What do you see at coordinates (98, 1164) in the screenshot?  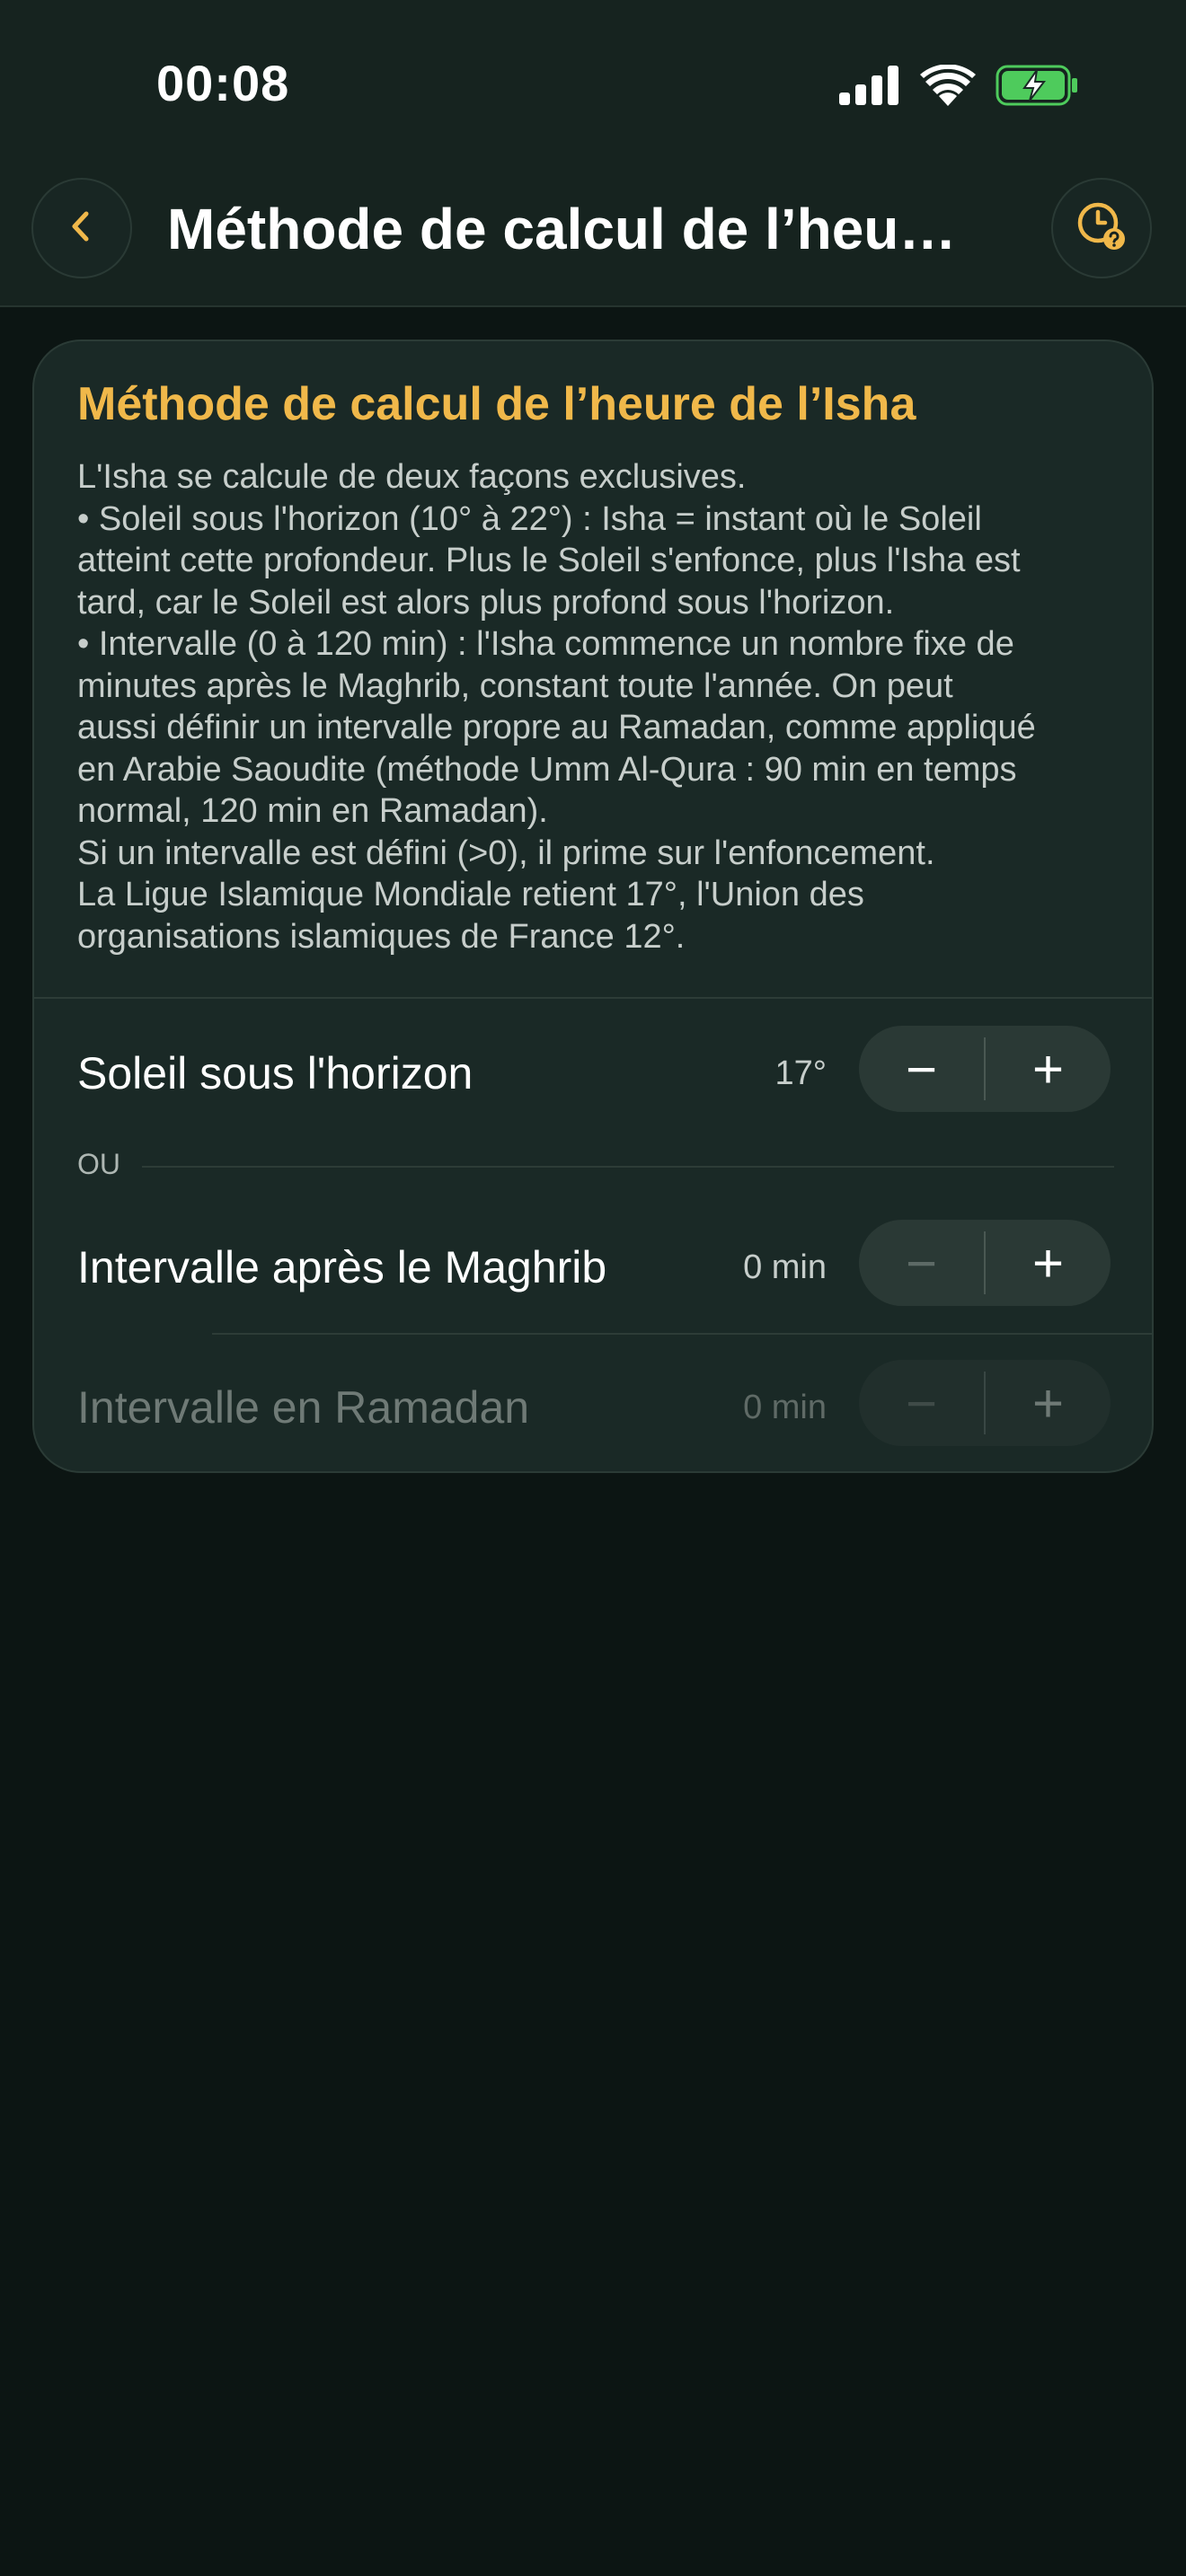 I see `or-separator-label: OU` at bounding box center [98, 1164].